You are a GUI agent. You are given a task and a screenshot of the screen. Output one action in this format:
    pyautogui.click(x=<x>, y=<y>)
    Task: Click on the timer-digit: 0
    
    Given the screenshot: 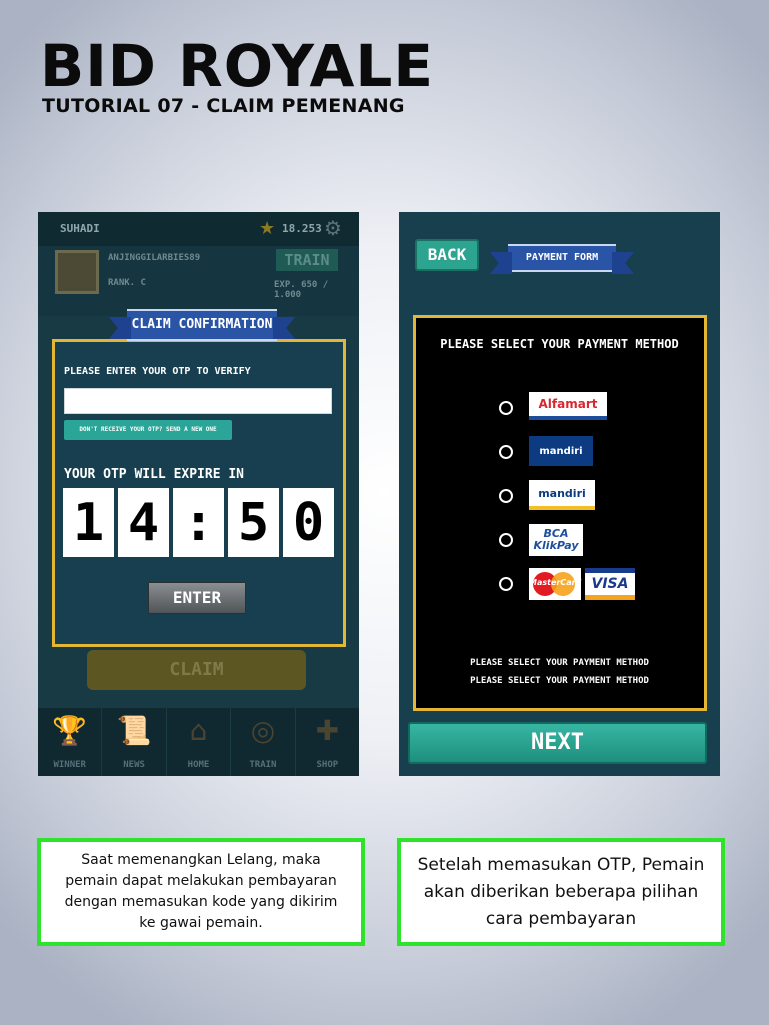 What is the action you would take?
    pyautogui.click(x=308, y=522)
    